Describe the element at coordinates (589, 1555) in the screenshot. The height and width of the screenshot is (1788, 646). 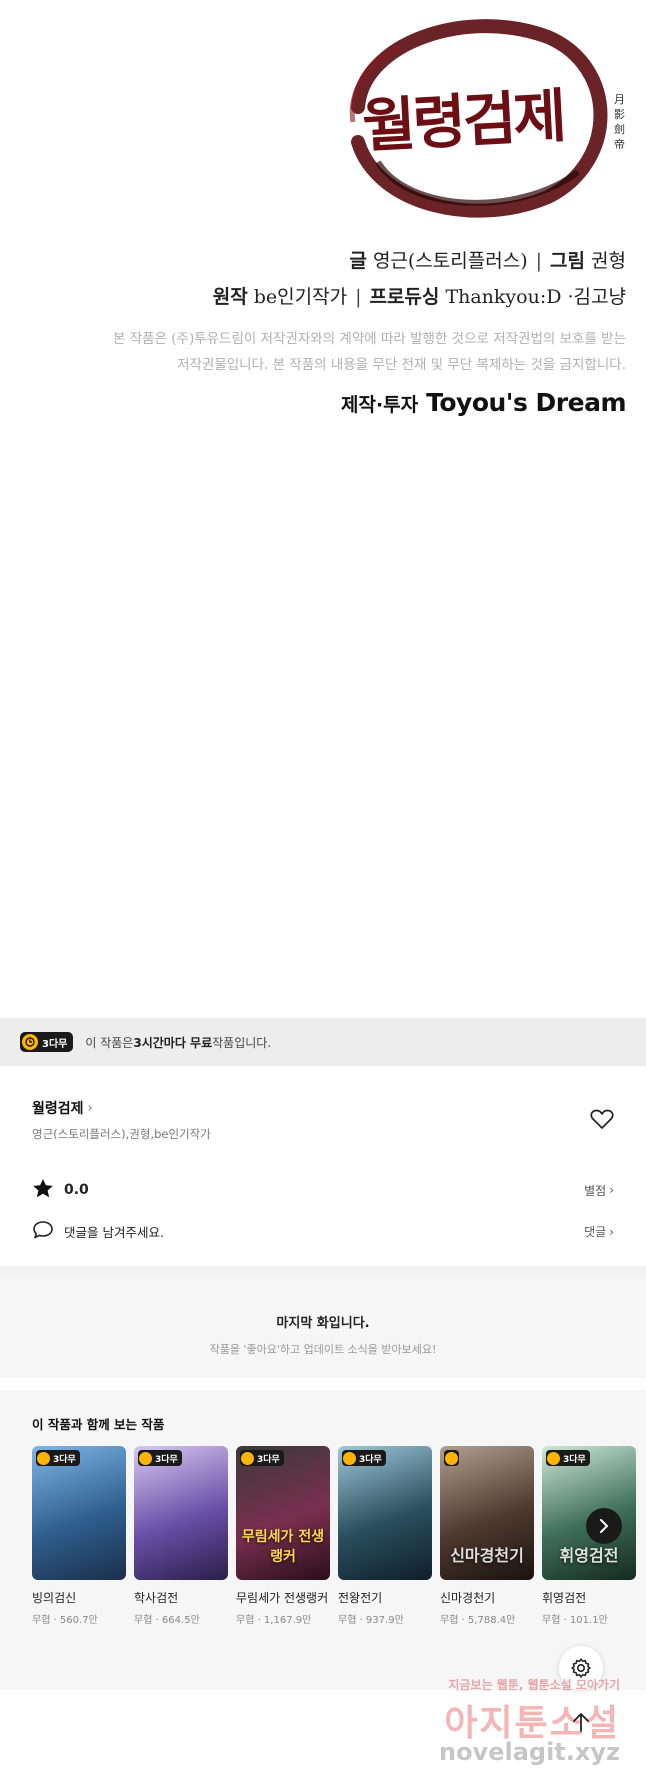
I see `thumbnail-title-art: 휘영검전` at that location.